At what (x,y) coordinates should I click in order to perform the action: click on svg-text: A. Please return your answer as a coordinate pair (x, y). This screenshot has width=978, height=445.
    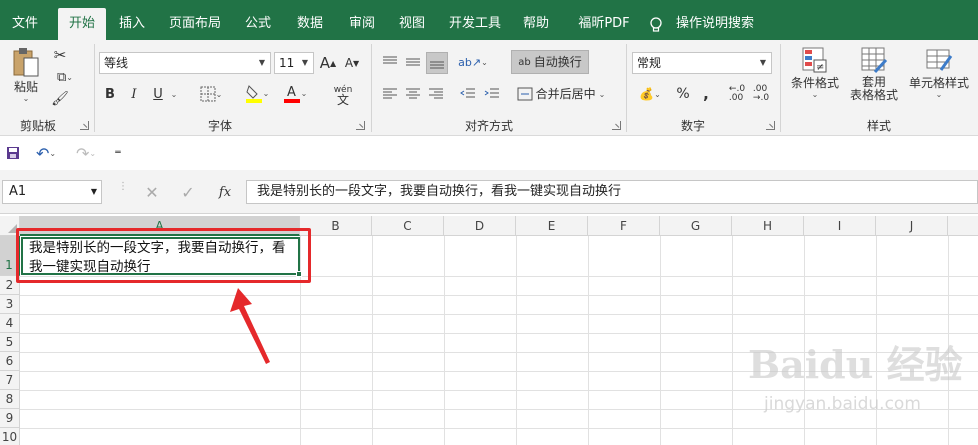
    Looking at the image, I should click on (291, 92).